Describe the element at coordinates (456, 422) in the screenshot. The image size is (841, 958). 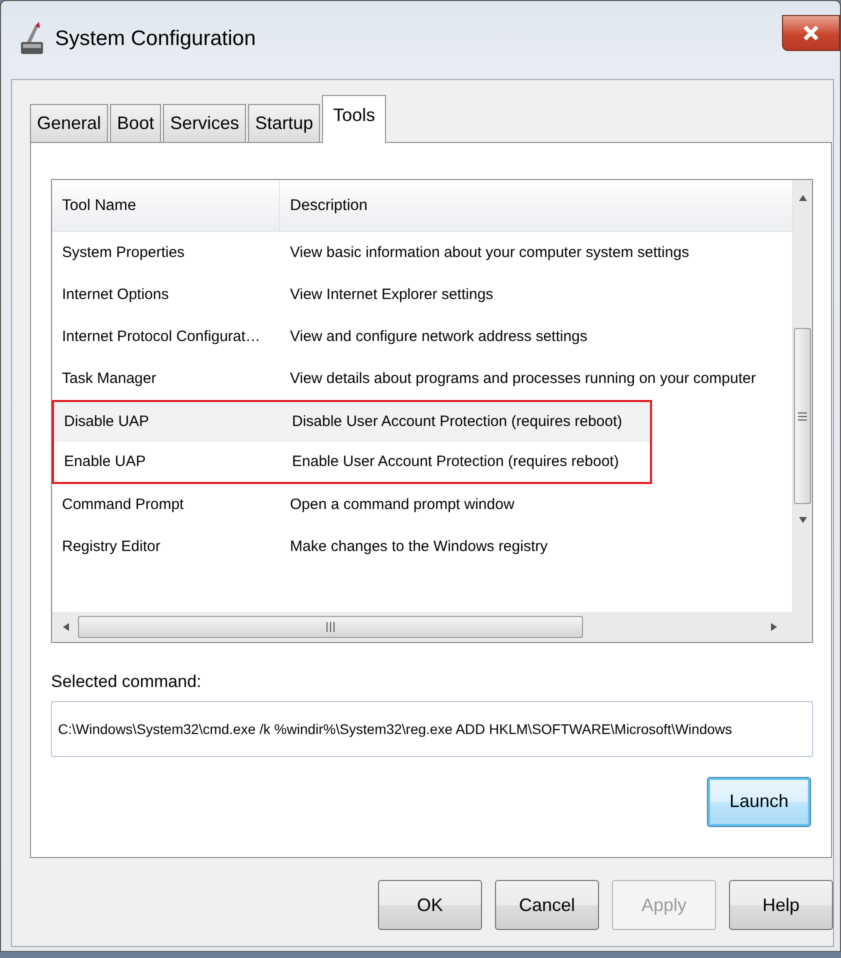
I see `tool-description: Disable User Account Protection (requires reboot)` at that location.